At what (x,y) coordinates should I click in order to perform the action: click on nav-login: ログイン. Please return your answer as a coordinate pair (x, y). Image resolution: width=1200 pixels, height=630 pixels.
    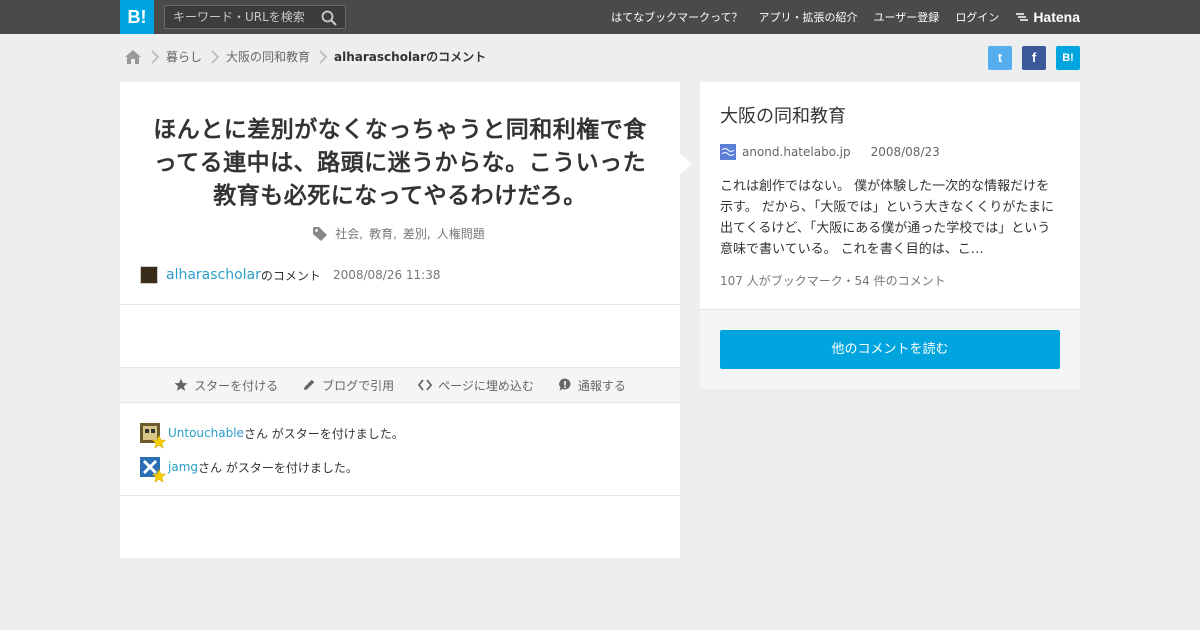
    Looking at the image, I should click on (977, 17).